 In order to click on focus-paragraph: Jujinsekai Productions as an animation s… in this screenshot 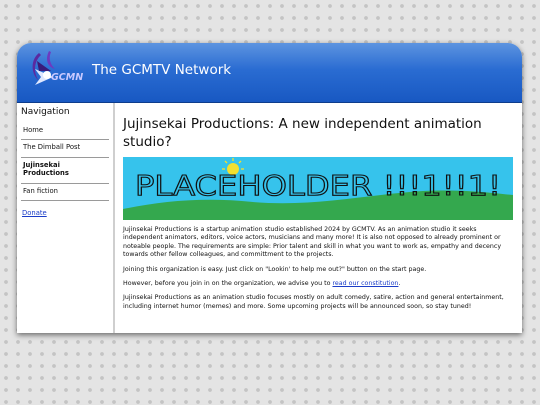, I will do `click(313, 302)`.